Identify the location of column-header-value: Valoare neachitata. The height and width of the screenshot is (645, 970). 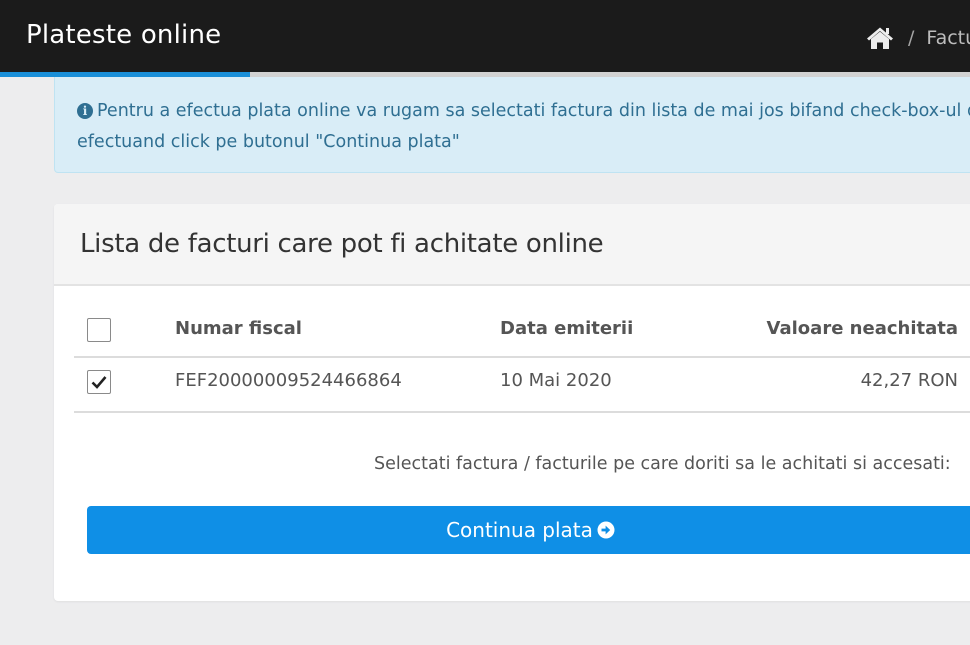
(862, 328).